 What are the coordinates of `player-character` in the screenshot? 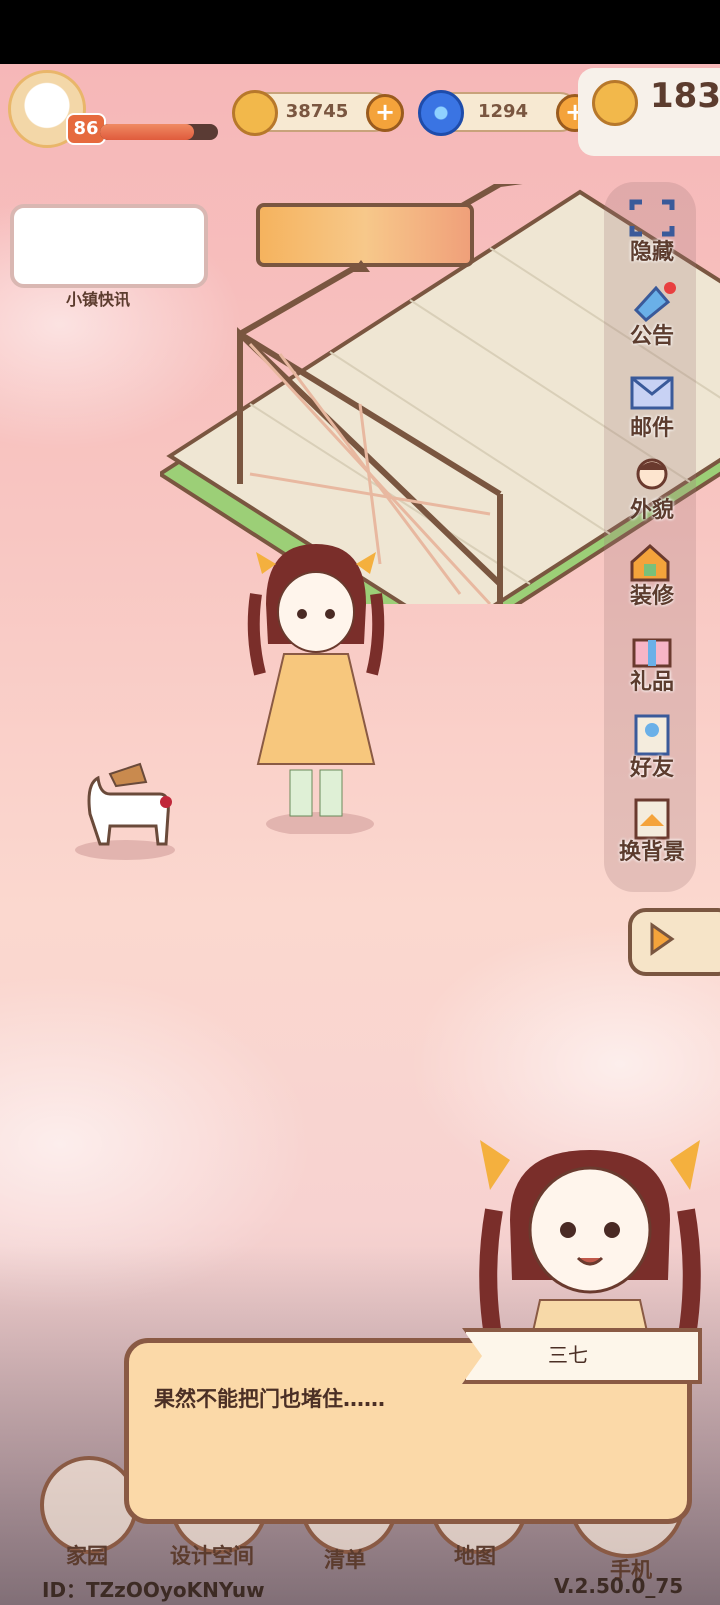 It's located at (316, 684).